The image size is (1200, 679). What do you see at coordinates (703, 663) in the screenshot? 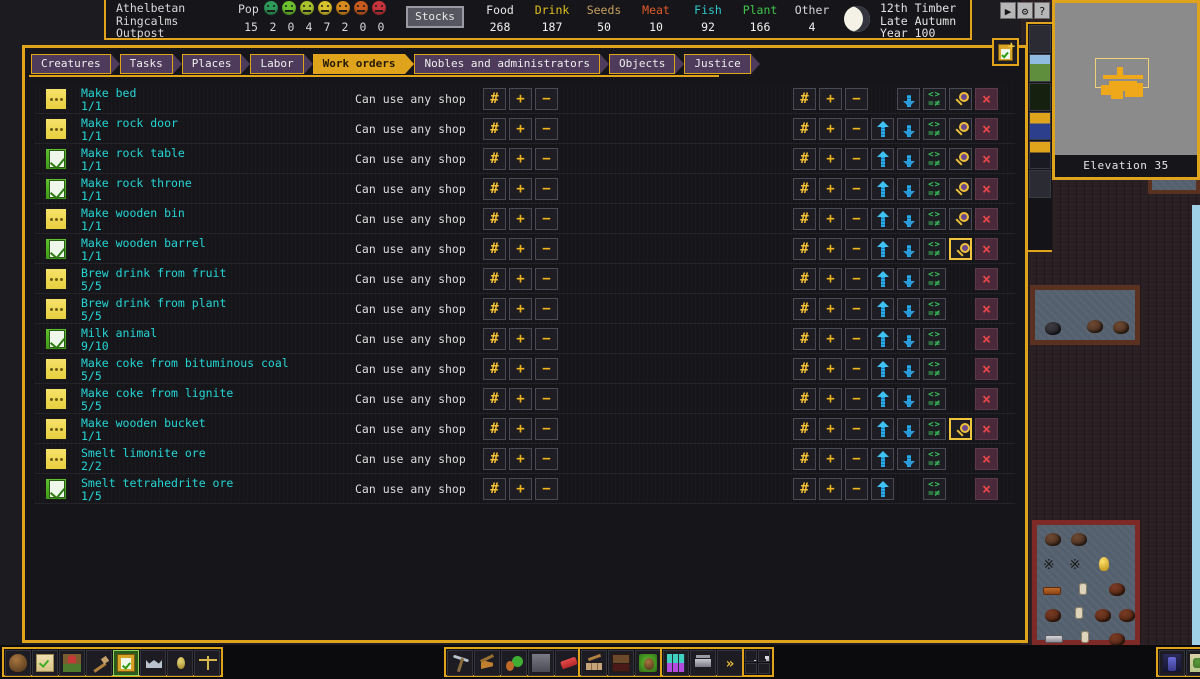
I see `toolbar-hauling-button` at bounding box center [703, 663].